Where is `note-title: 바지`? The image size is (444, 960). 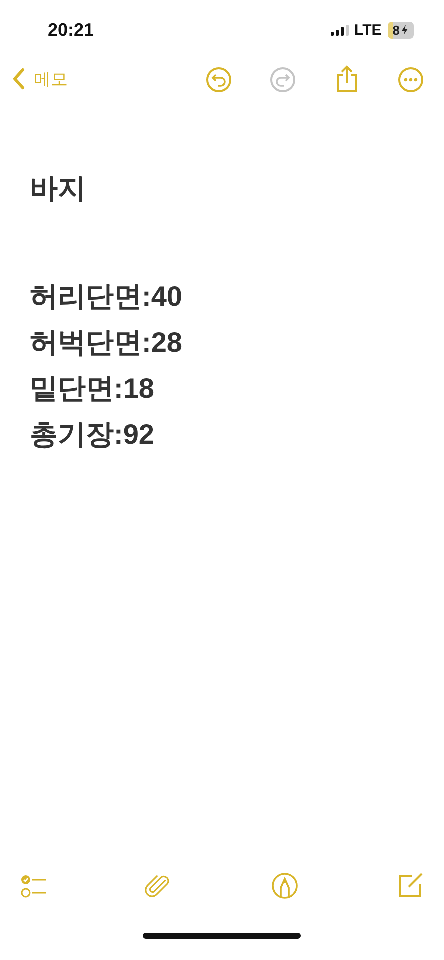 note-title: 바지 is located at coordinates (58, 189).